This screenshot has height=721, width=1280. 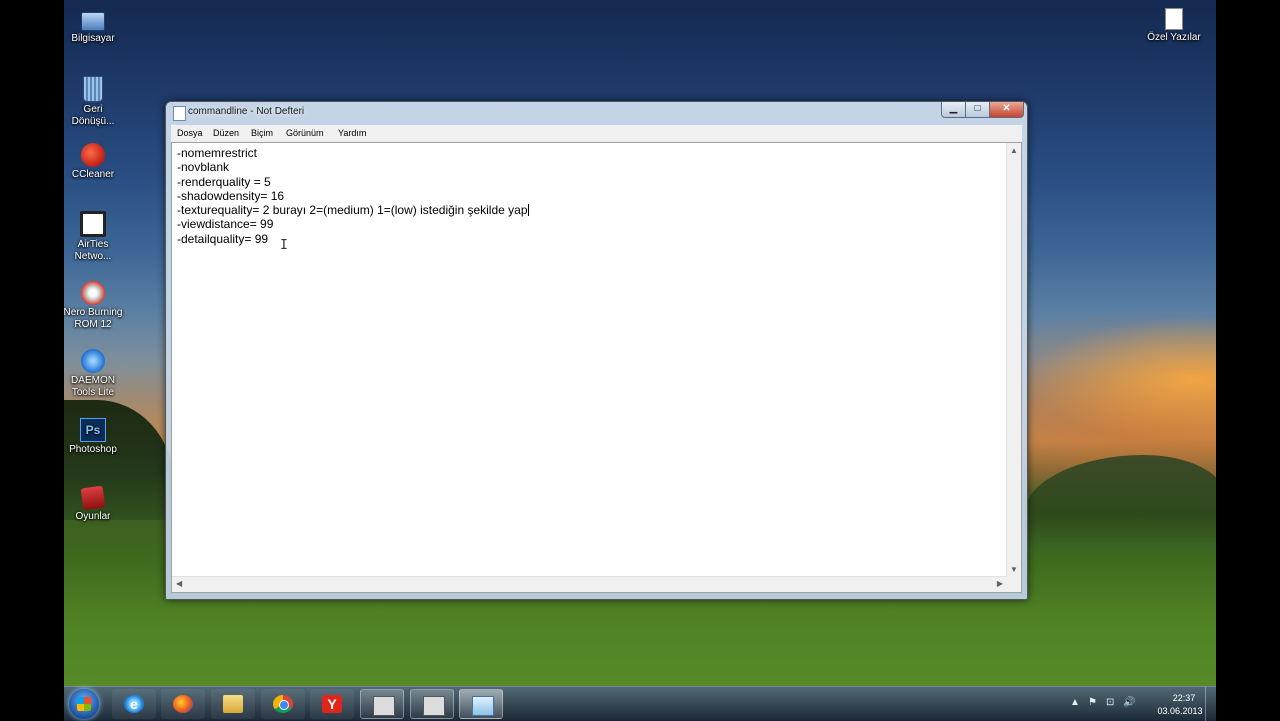 What do you see at coordinates (93, 21) in the screenshot?
I see `computer-icon` at bounding box center [93, 21].